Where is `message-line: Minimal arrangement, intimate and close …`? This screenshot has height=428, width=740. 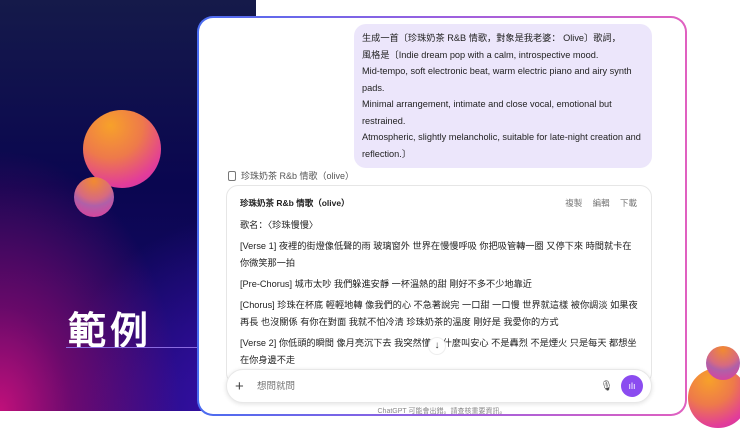
message-line: Minimal arrangement, intimate and close … is located at coordinates (487, 112).